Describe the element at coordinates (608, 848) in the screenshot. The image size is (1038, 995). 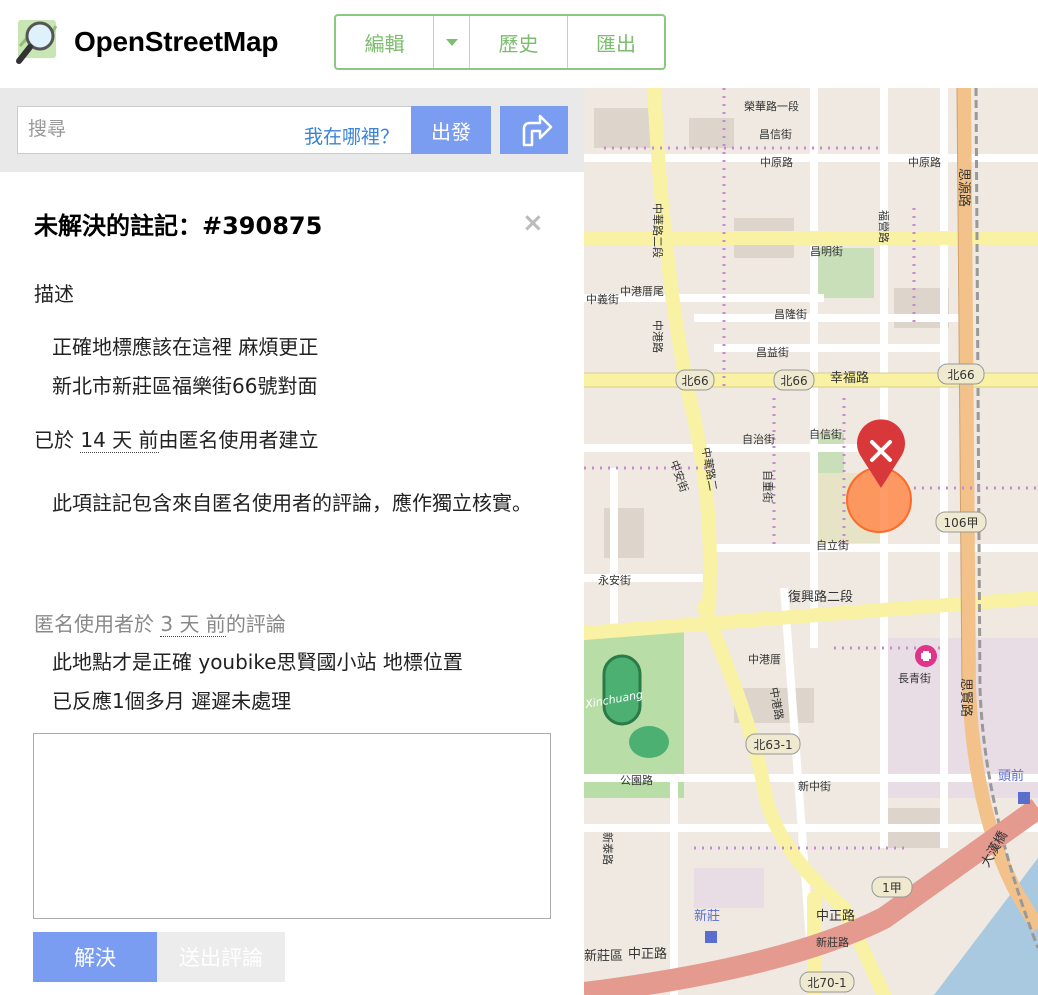
I see `street-label: 新泰路` at that location.